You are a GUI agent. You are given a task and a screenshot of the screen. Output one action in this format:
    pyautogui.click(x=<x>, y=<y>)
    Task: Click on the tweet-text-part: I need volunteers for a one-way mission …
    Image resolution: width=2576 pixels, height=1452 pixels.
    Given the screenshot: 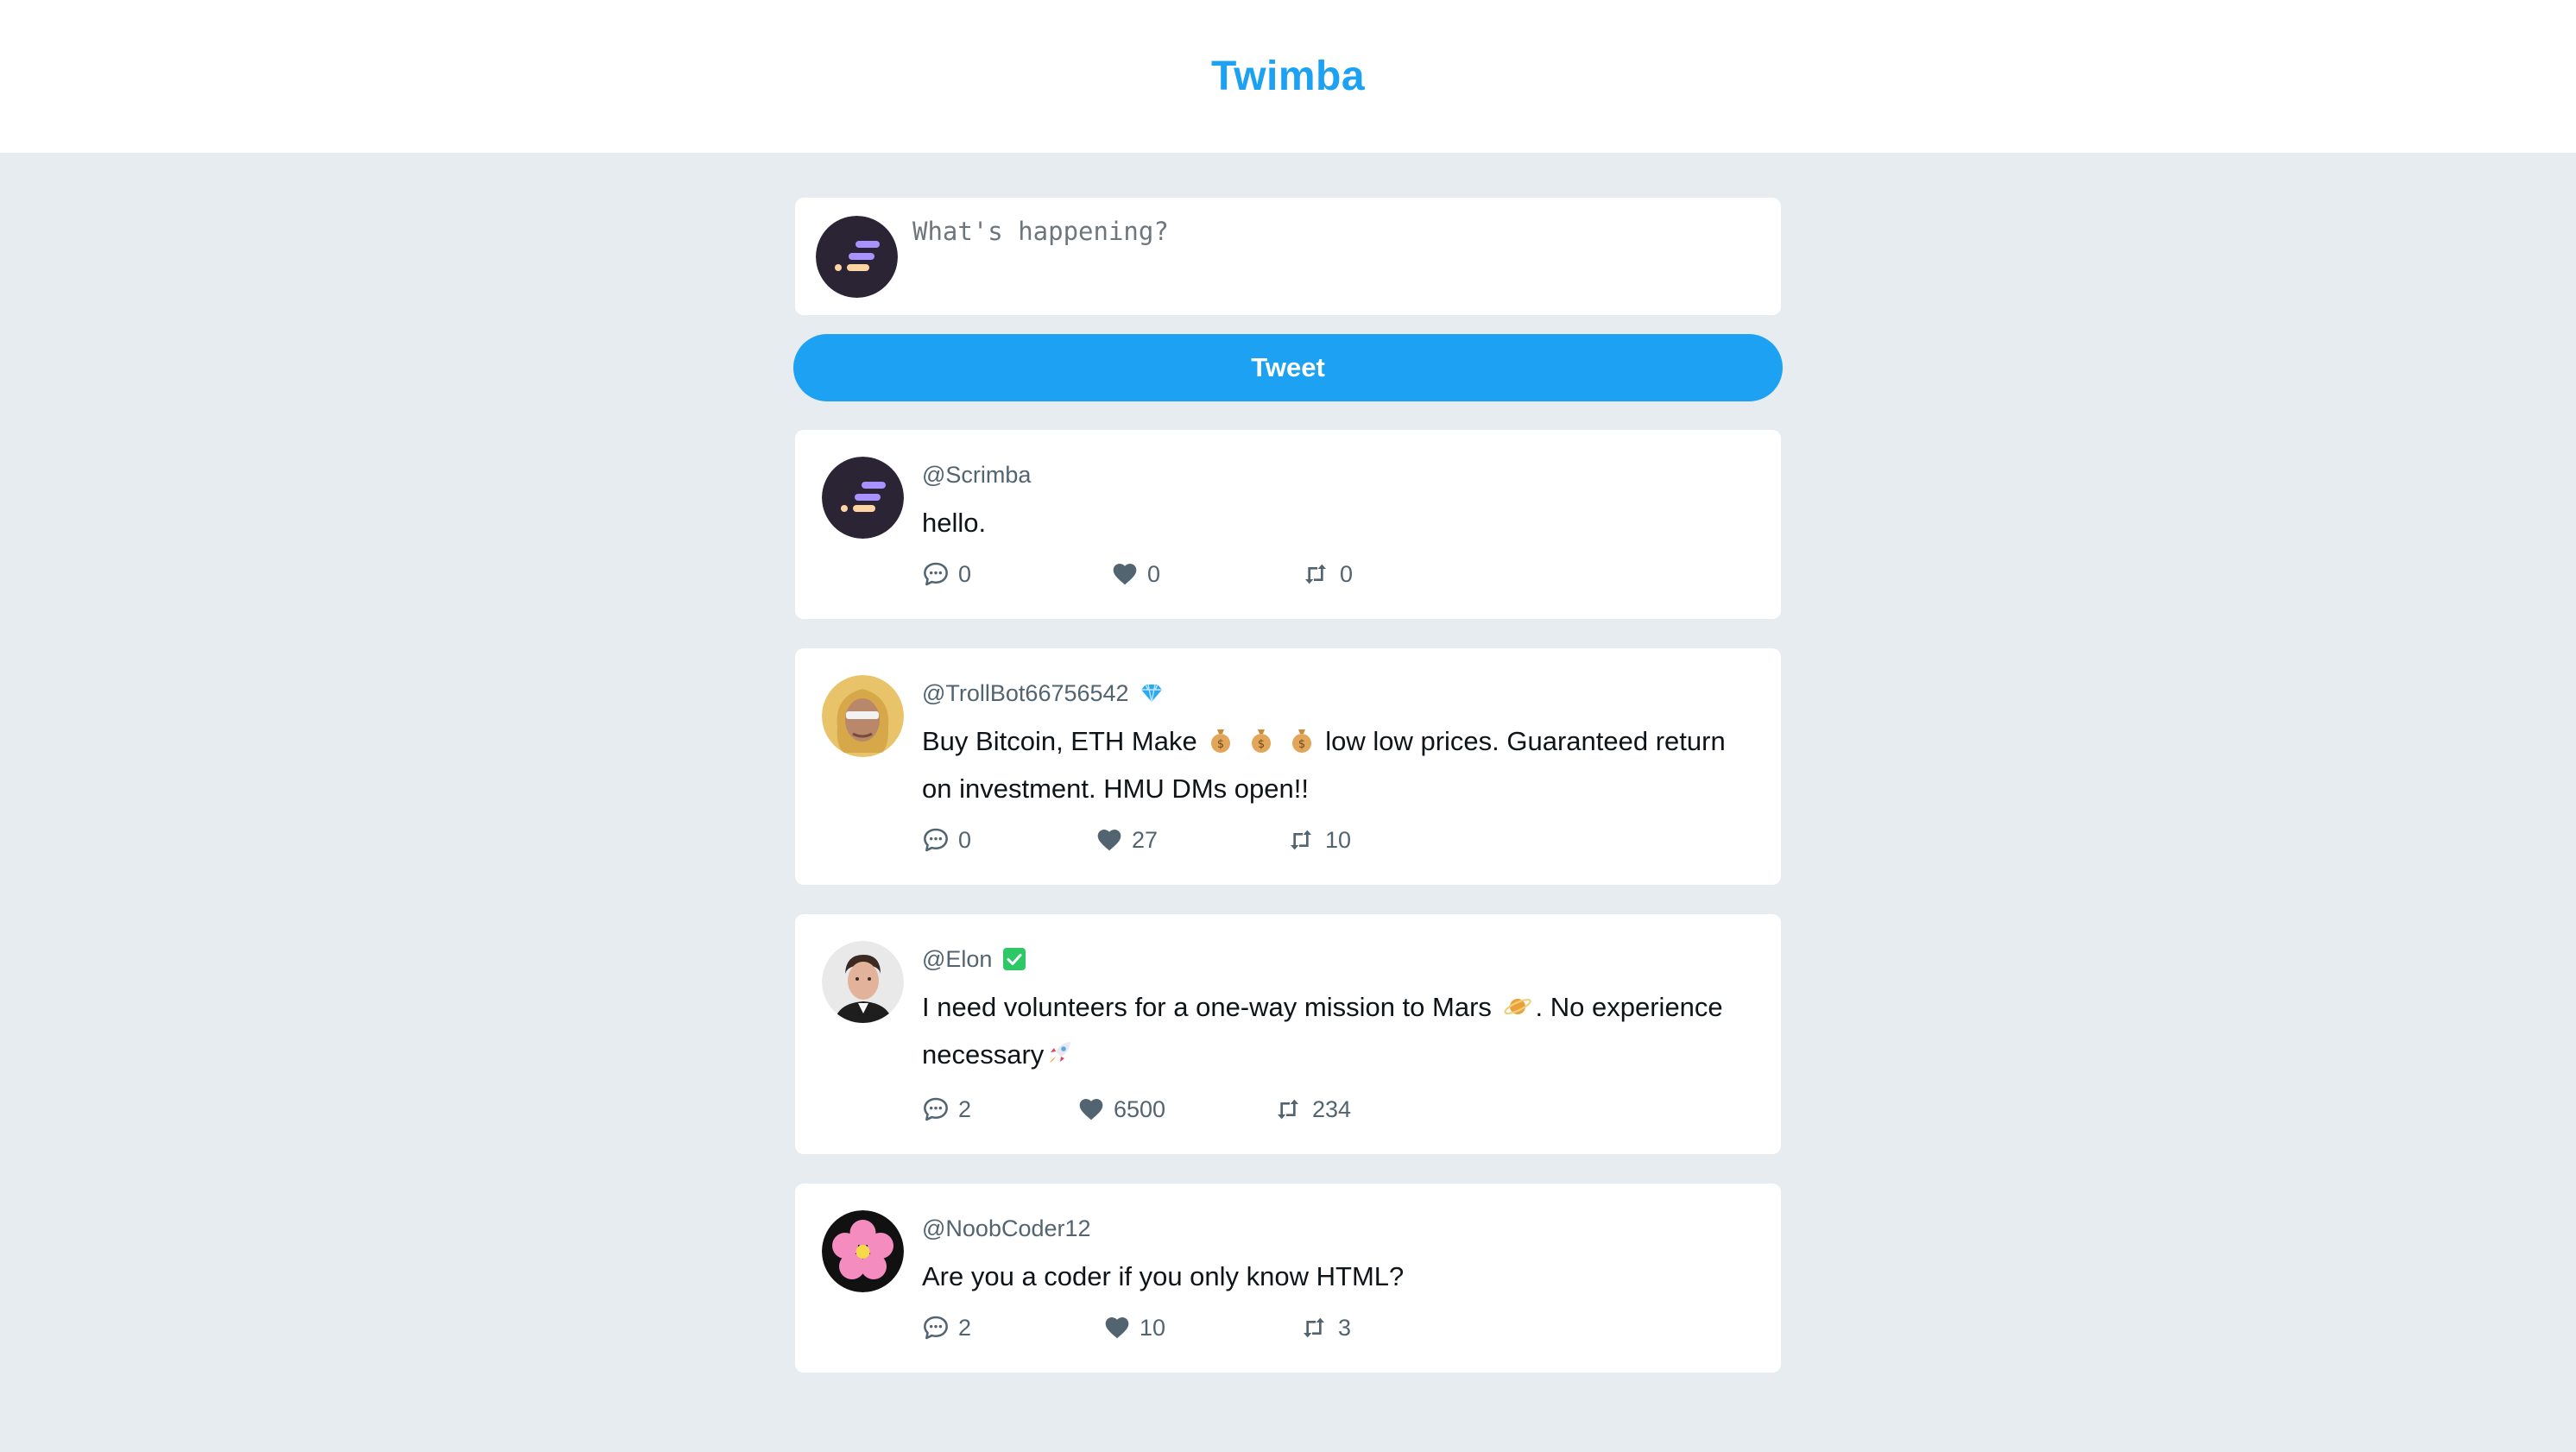 What is the action you would take?
    pyautogui.click(x=1207, y=1007)
    